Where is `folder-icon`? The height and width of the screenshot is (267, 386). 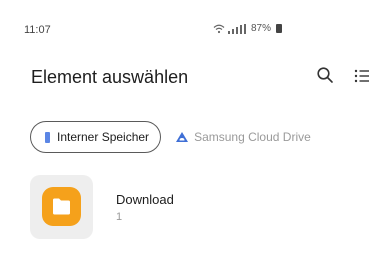 folder-icon is located at coordinates (61, 206).